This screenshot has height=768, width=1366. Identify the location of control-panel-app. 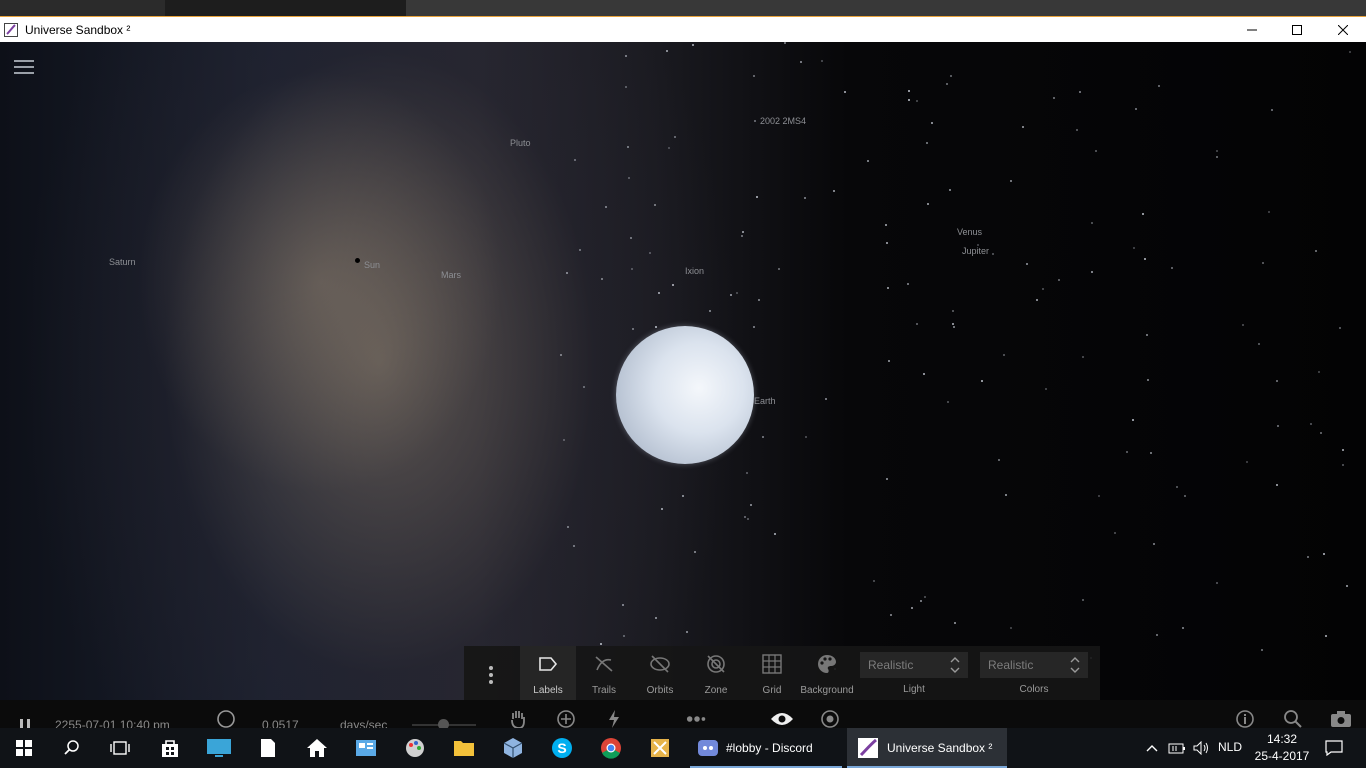
(366, 748).